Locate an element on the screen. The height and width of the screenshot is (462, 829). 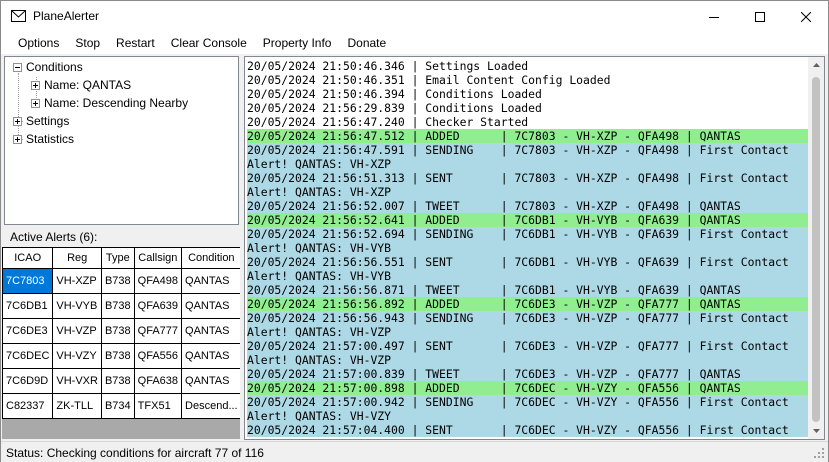
table-row: 7C6DB1 VH-VYB B738 QFA639 QANTAS is located at coordinates (121, 306).